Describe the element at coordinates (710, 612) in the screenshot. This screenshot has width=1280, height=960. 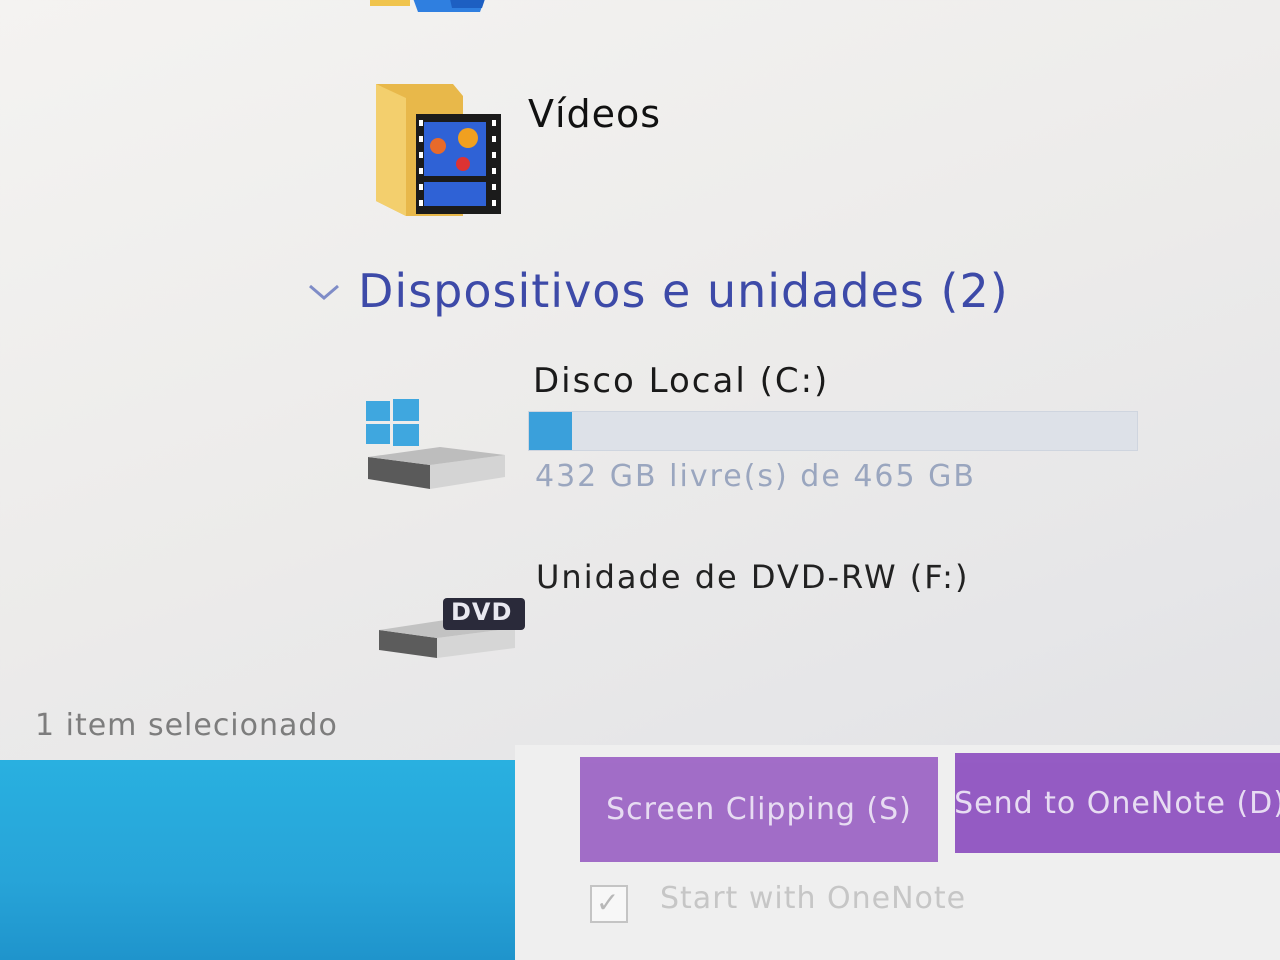
I see `dvd-drive-item: DVD Unidade de DVD-RW (F:)` at that location.